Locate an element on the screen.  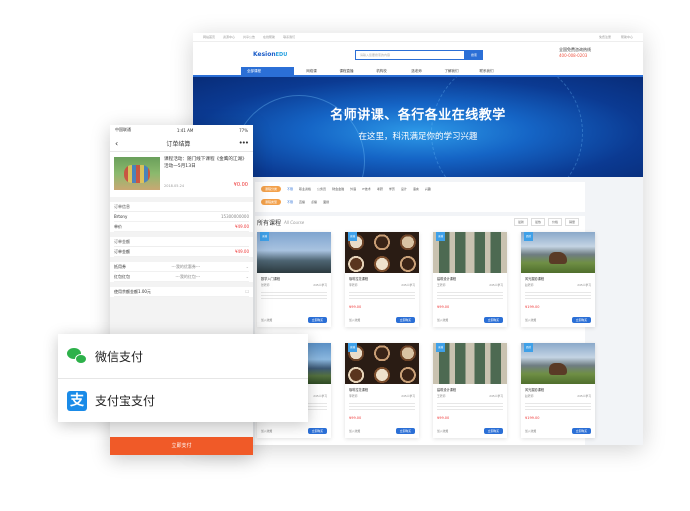
register-link: 免费注册 is located at coordinates (605, 37).